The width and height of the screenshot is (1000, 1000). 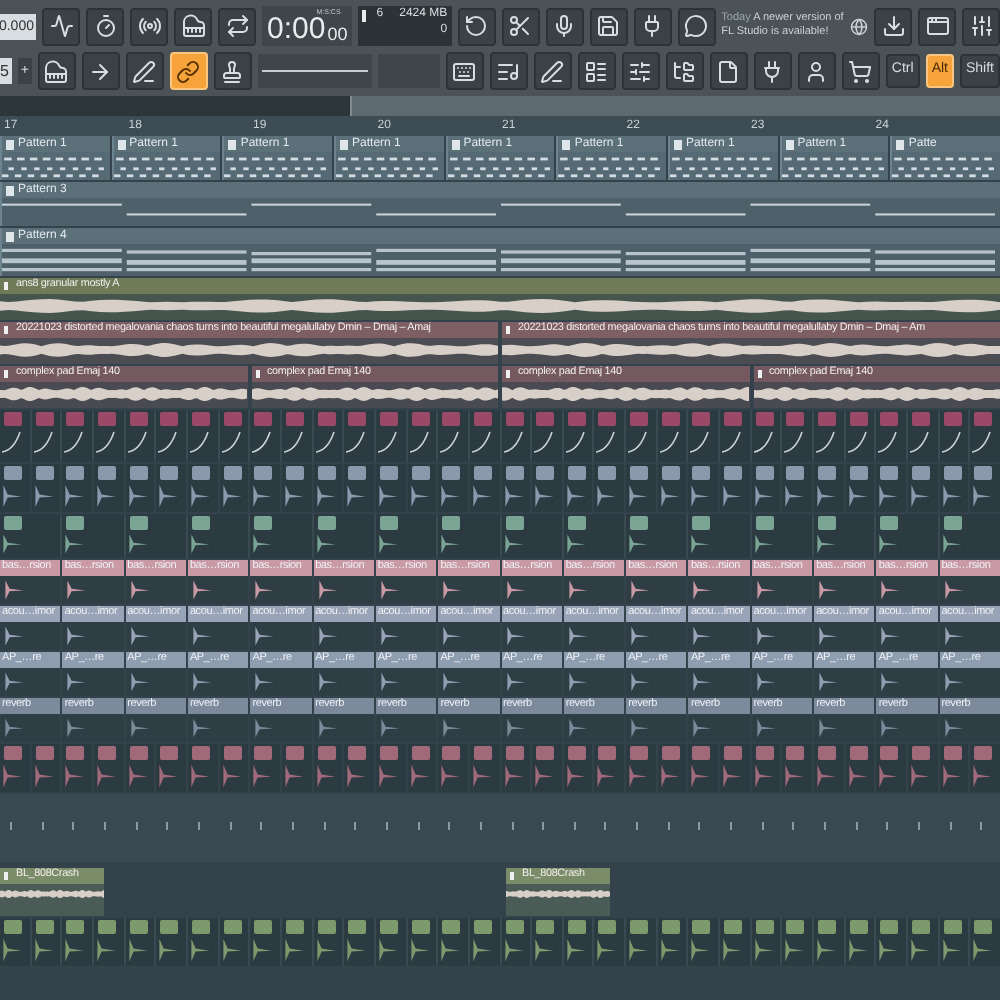 What do you see at coordinates (6, 71) in the screenshot?
I see `pattern-number-field: 5` at bounding box center [6, 71].